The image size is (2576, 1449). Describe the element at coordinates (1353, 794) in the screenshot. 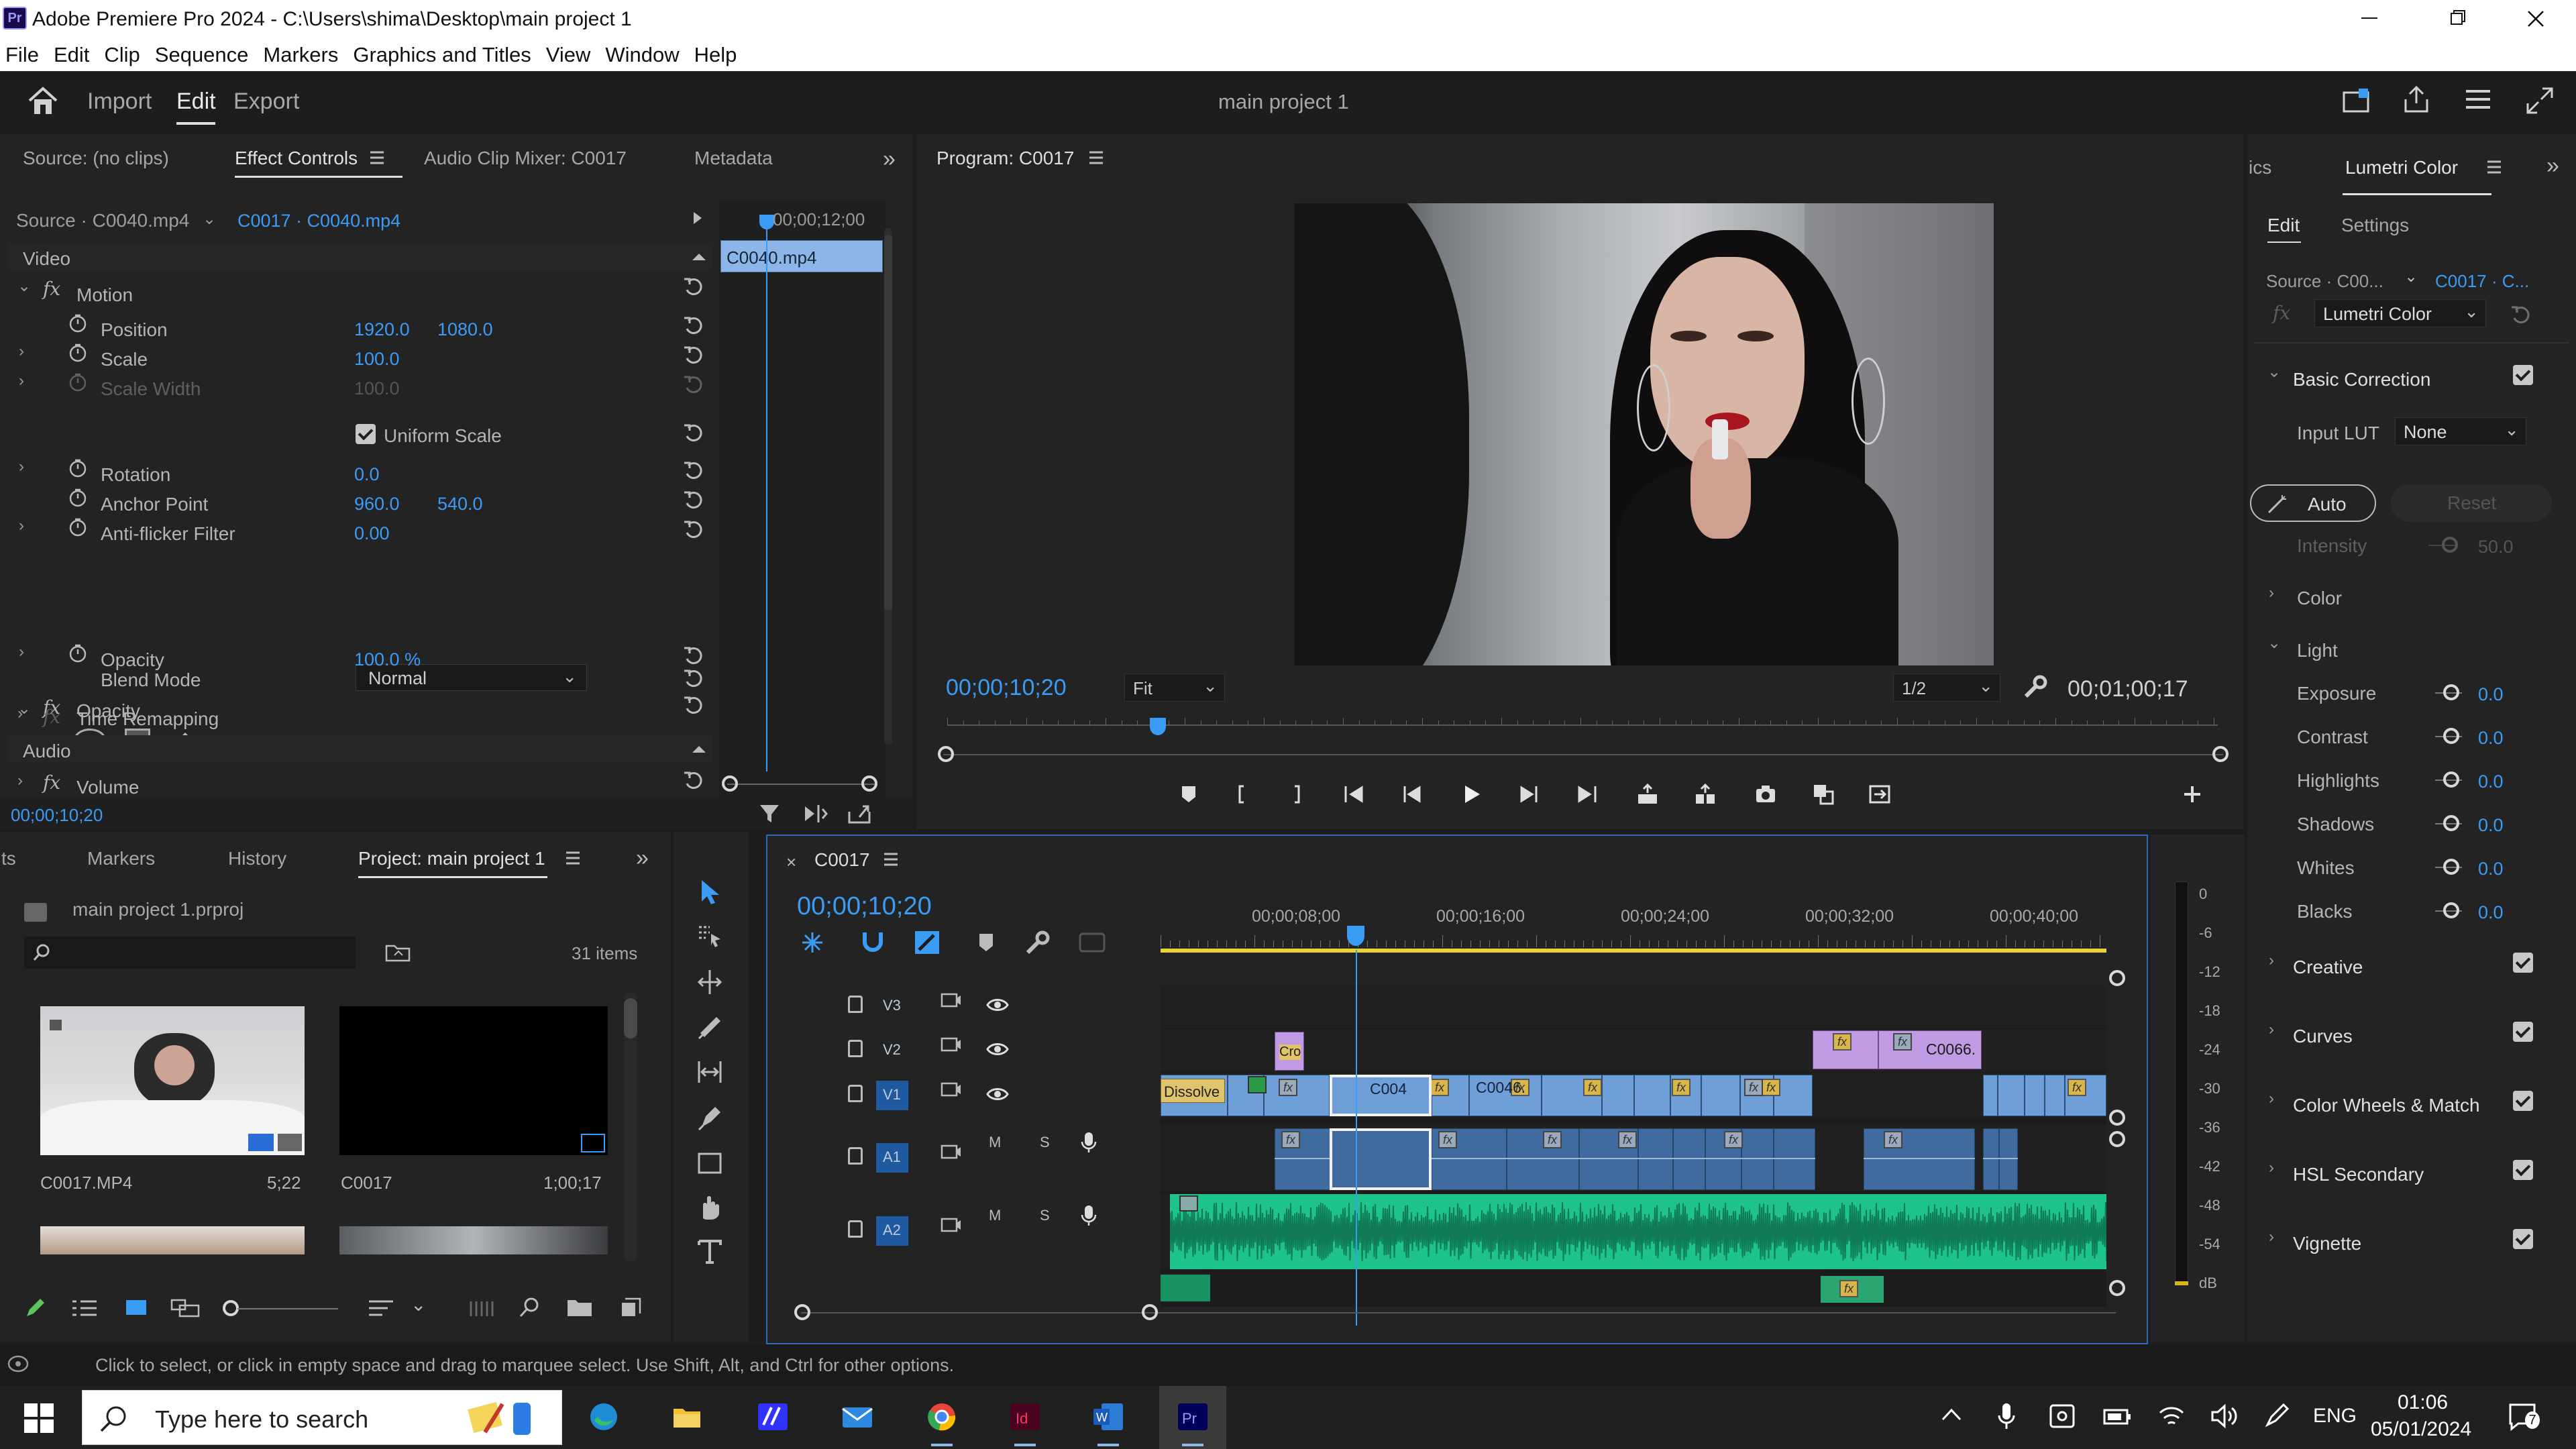

I see `go-to-in-icon` at that location.